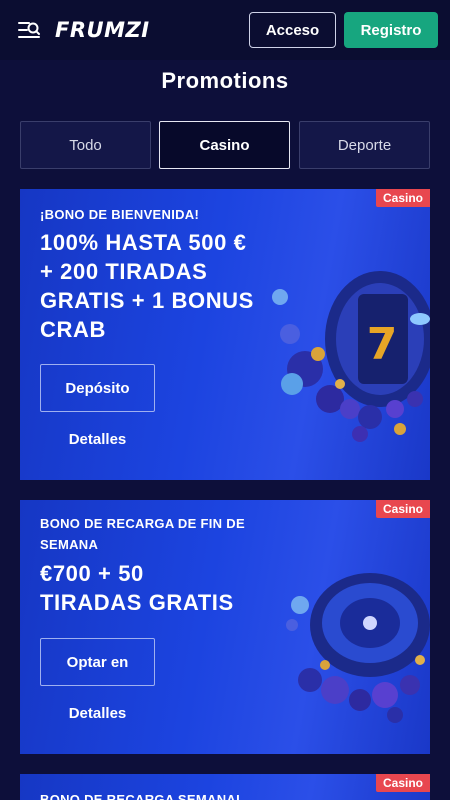 This screenshot has height=800, width=450. I want to click on tab-all: Todo, so click(85, 145).